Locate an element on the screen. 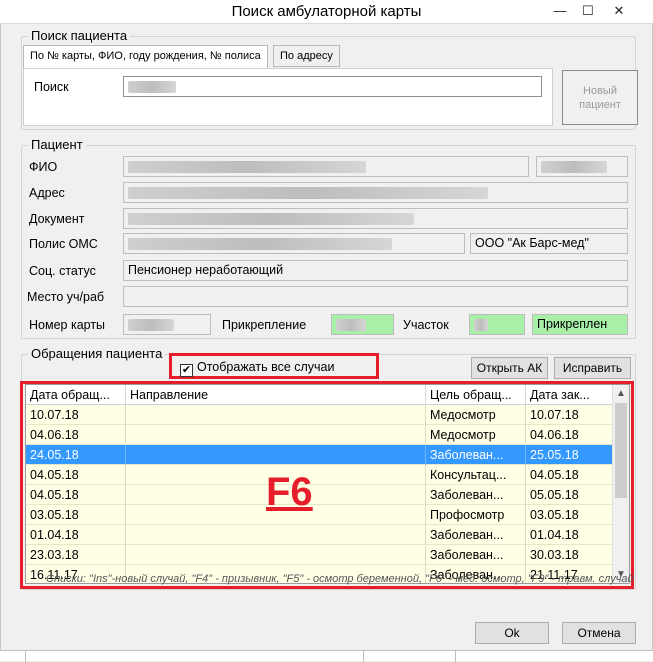 The height and width of the screenshot is (662, 653). maximize-icon: ☐ is located at coordinates (588, 11).